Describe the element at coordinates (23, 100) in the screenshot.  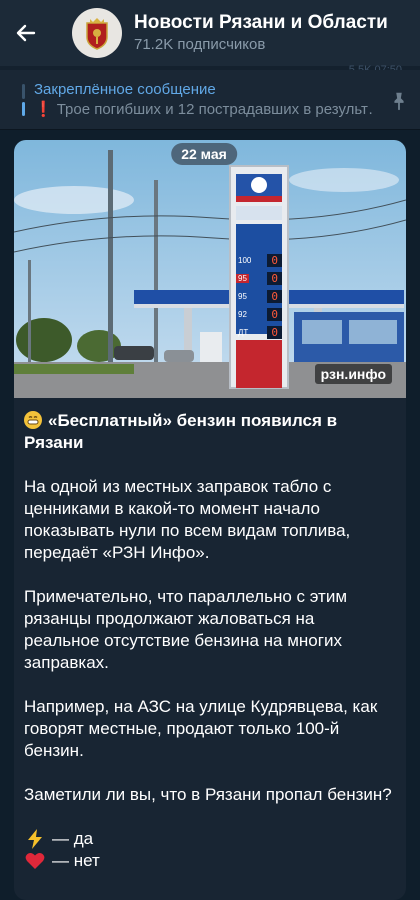
I see `pinned-indicator` at that location.